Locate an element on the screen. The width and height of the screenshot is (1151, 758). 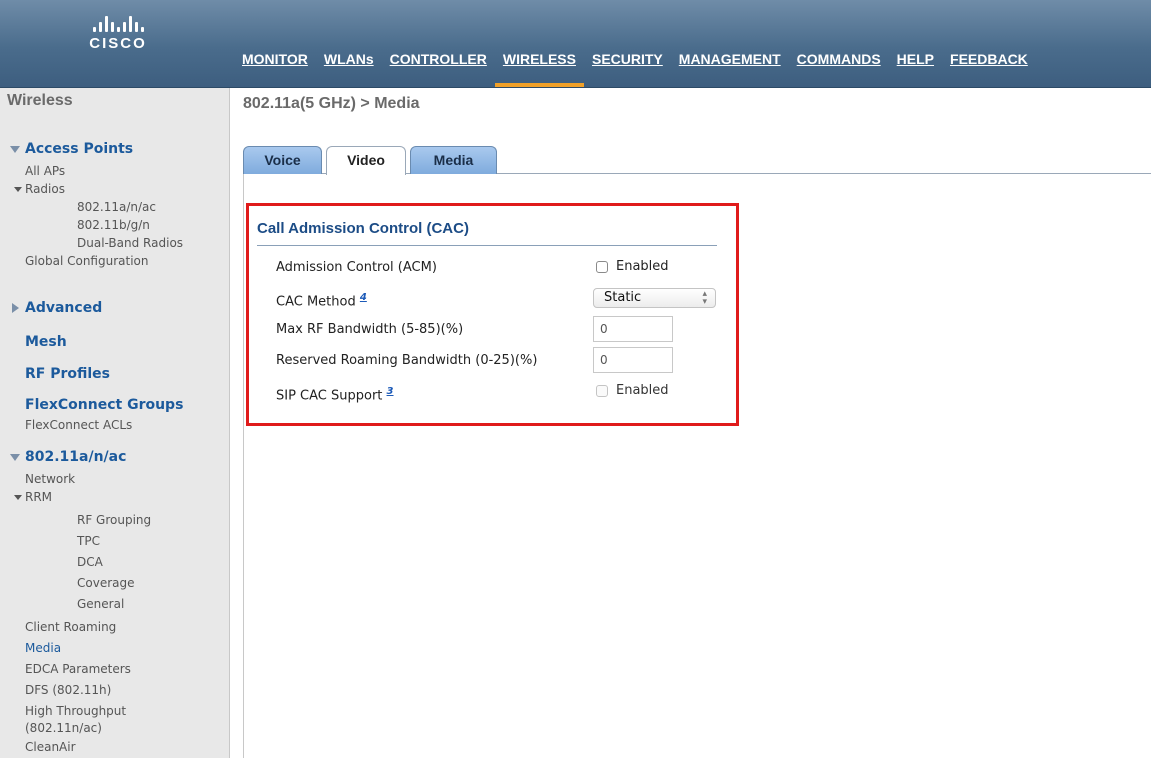
admission-control-enabled-label: Enabled is located at coordinates (642, 266).